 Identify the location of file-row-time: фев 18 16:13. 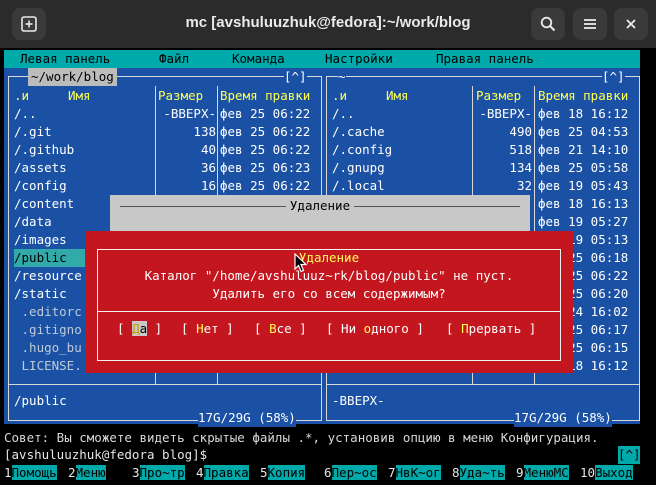
(583, 203).